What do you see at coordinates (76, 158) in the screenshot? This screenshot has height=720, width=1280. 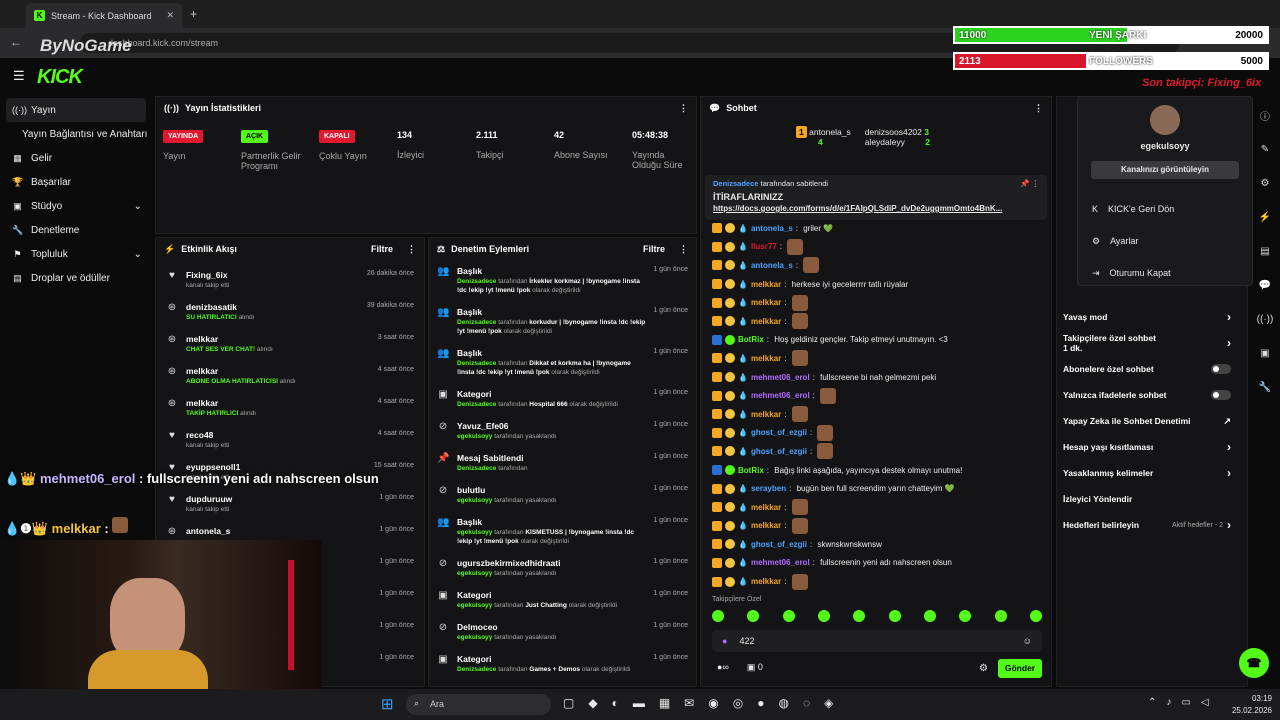 I see `sidebar-item-gelir: ▦ Gelir` at bounding box center [76, 158].